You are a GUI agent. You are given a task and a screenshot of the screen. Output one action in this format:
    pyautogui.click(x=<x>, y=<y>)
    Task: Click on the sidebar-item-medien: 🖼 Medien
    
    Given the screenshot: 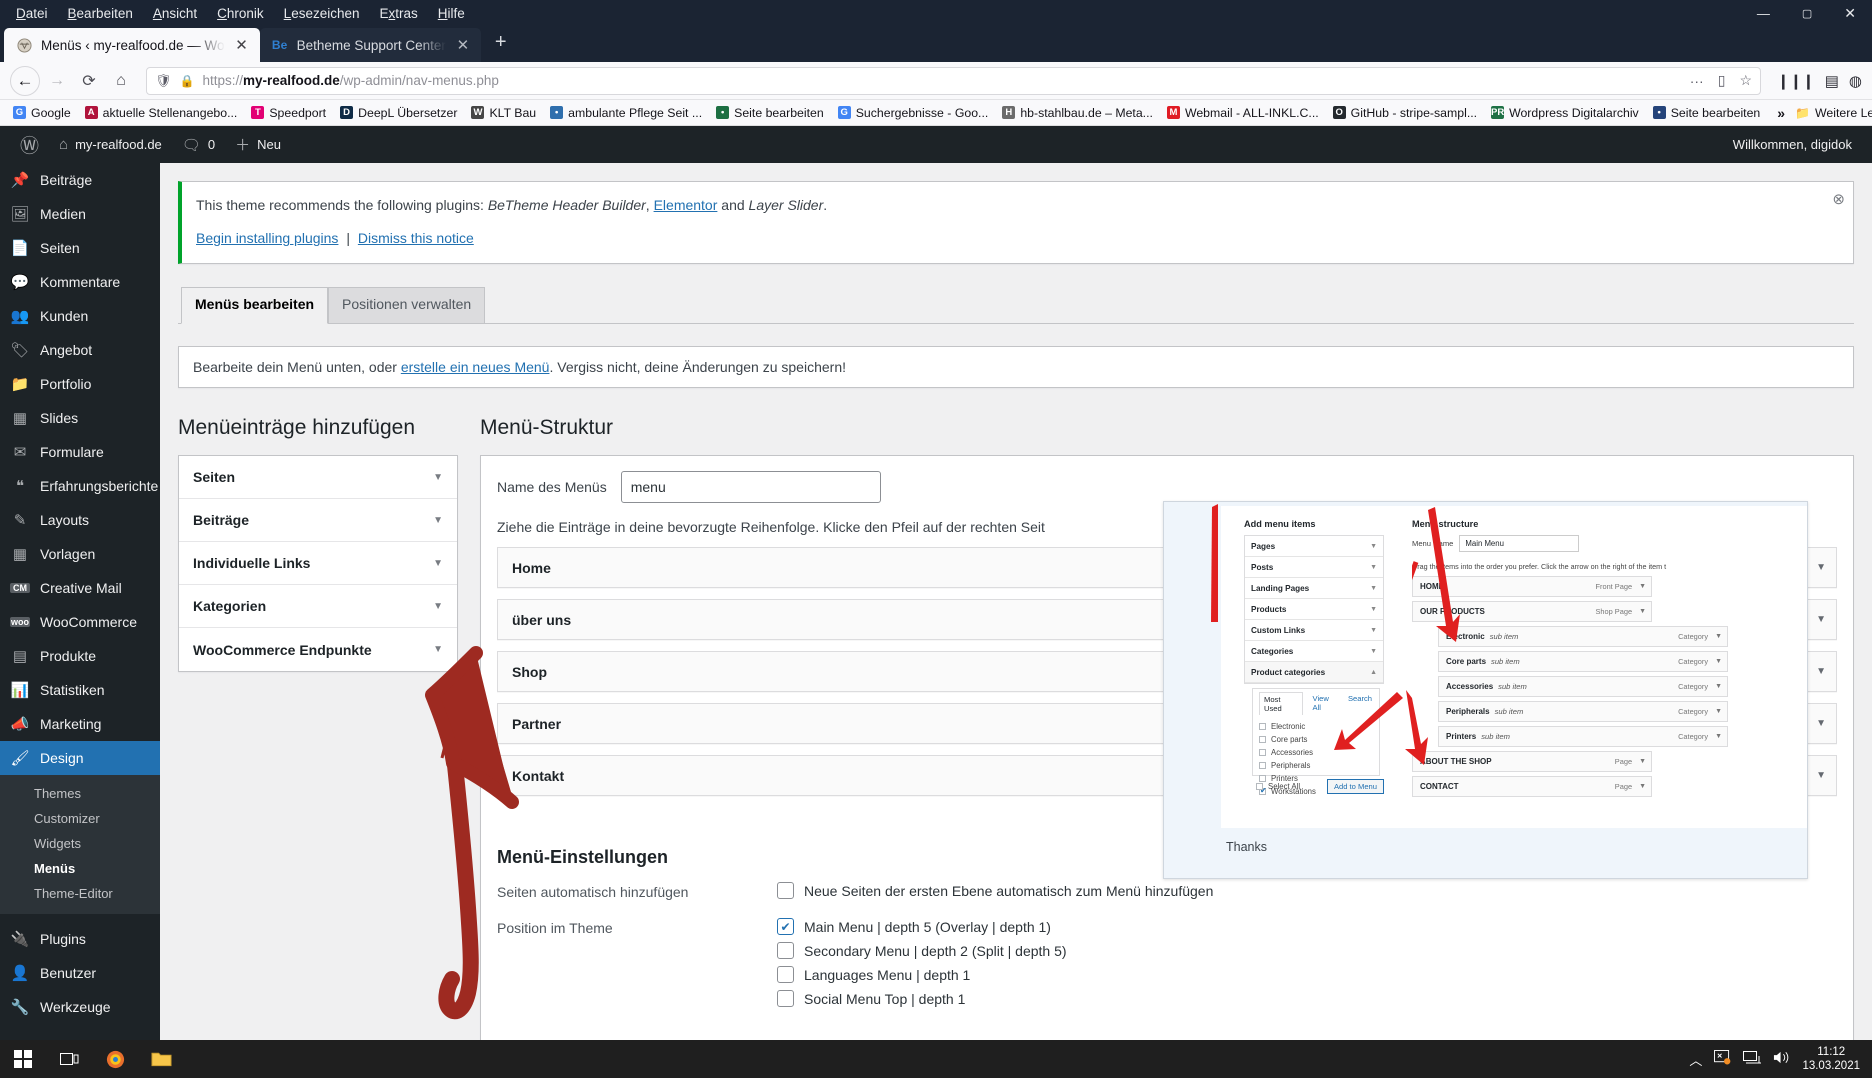 What is the action you would take?
    pyautogui.click(x=80, y=214)
    